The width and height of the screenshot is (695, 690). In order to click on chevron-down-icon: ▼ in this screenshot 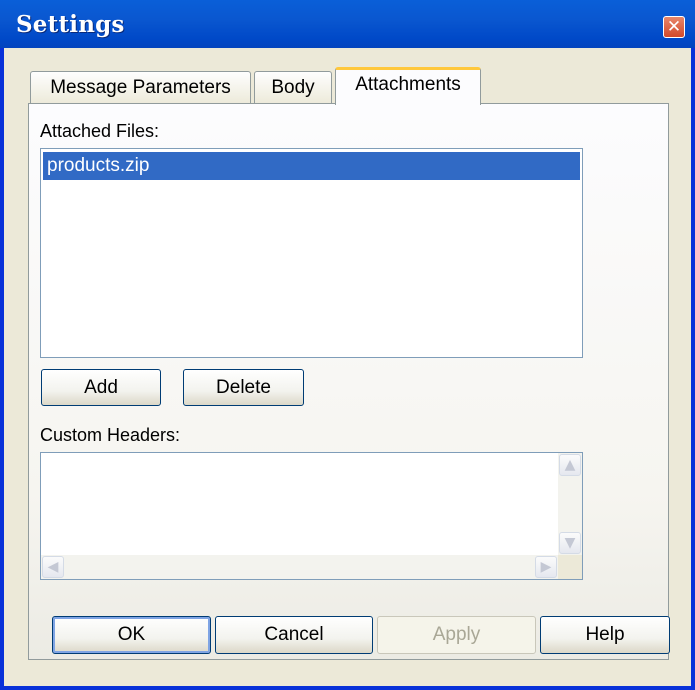, I will do `click(570, 543)`.